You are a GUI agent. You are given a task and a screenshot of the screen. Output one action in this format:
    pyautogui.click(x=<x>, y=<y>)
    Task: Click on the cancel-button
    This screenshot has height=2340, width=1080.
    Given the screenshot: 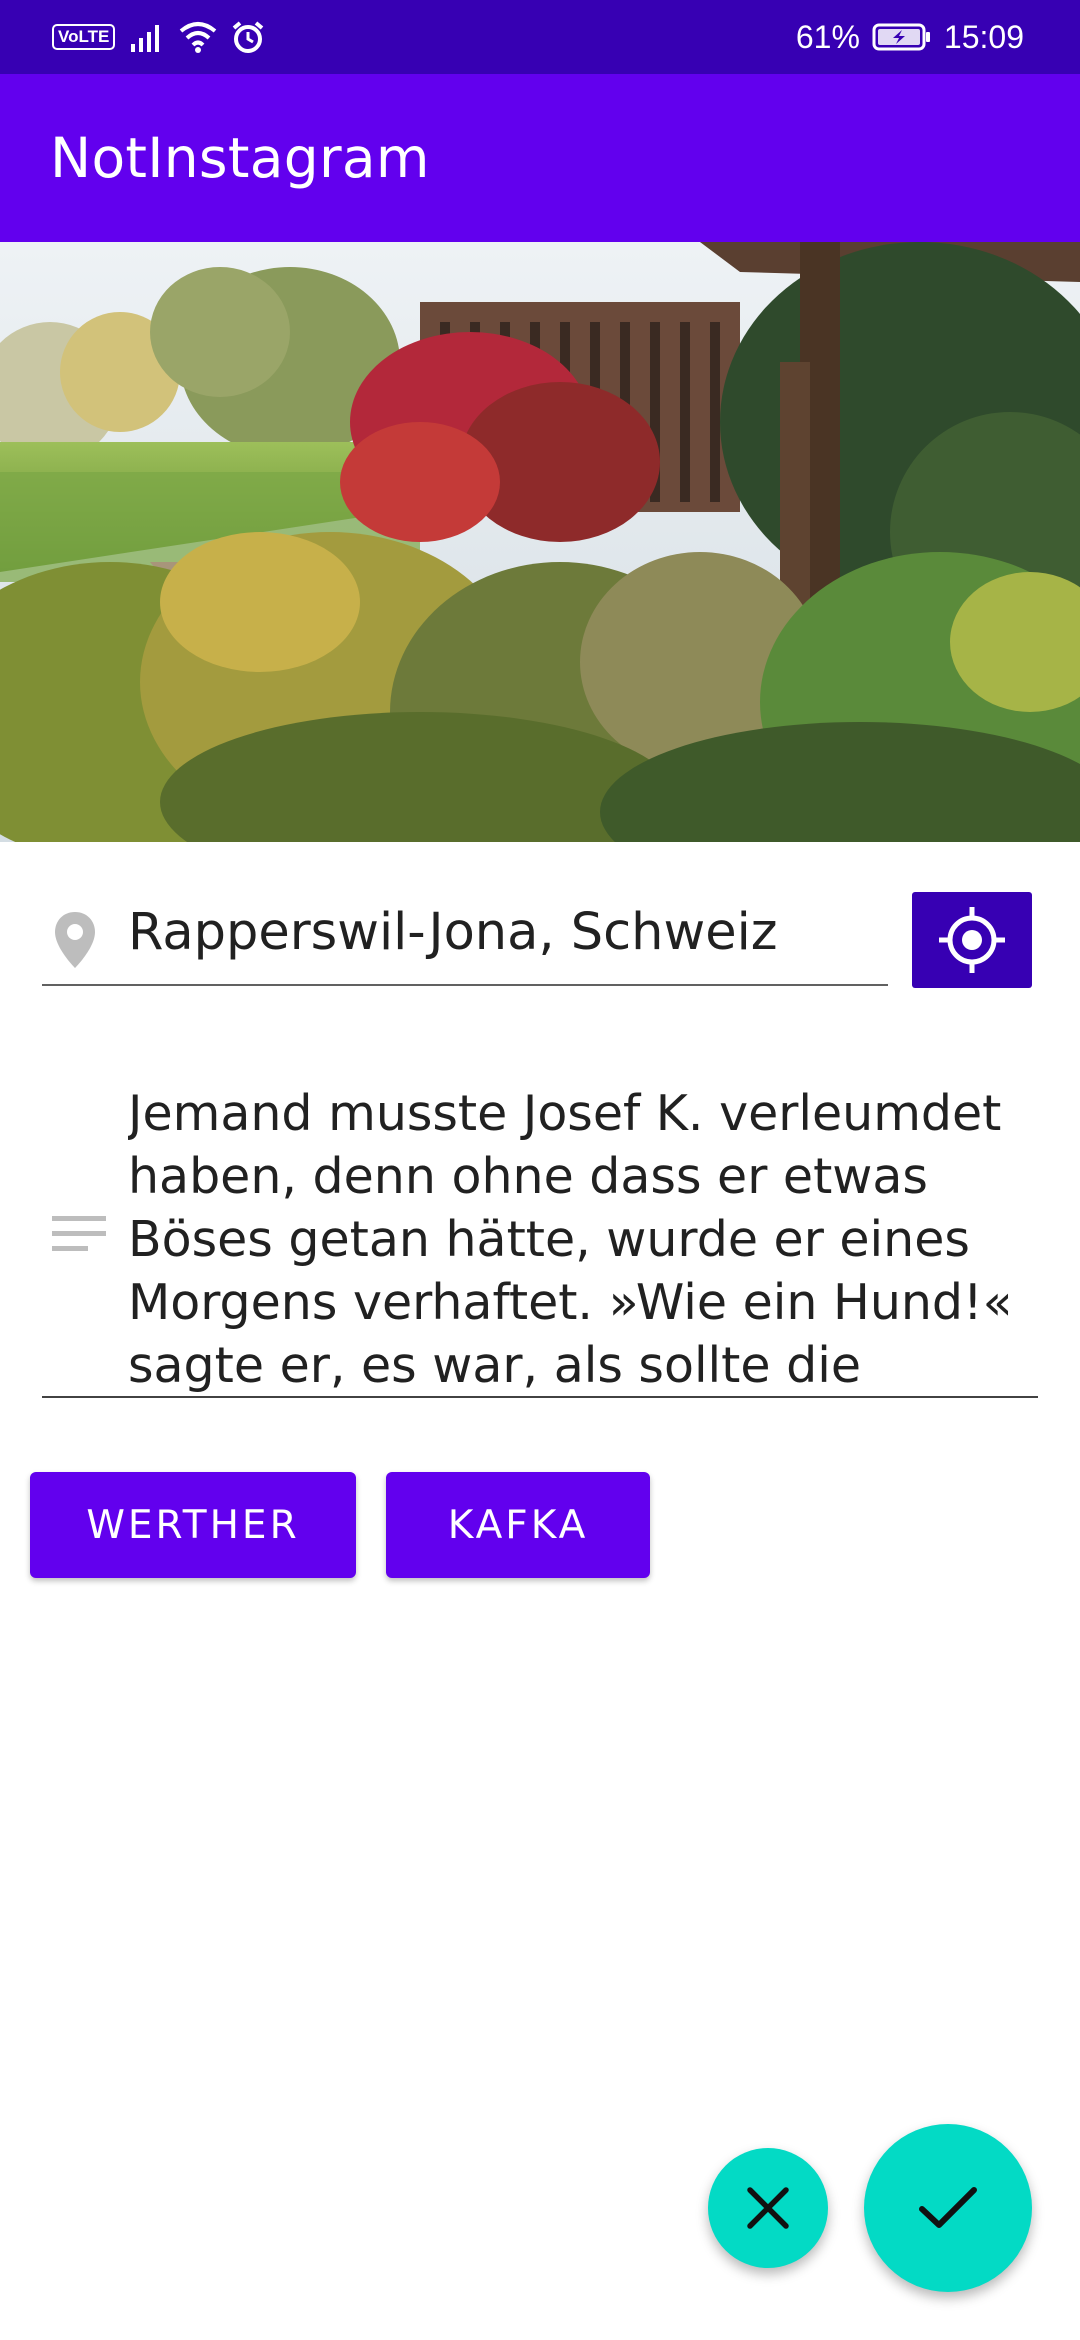 What is the action you would take?
    pyautogui.click(x=768, y=2208)
    